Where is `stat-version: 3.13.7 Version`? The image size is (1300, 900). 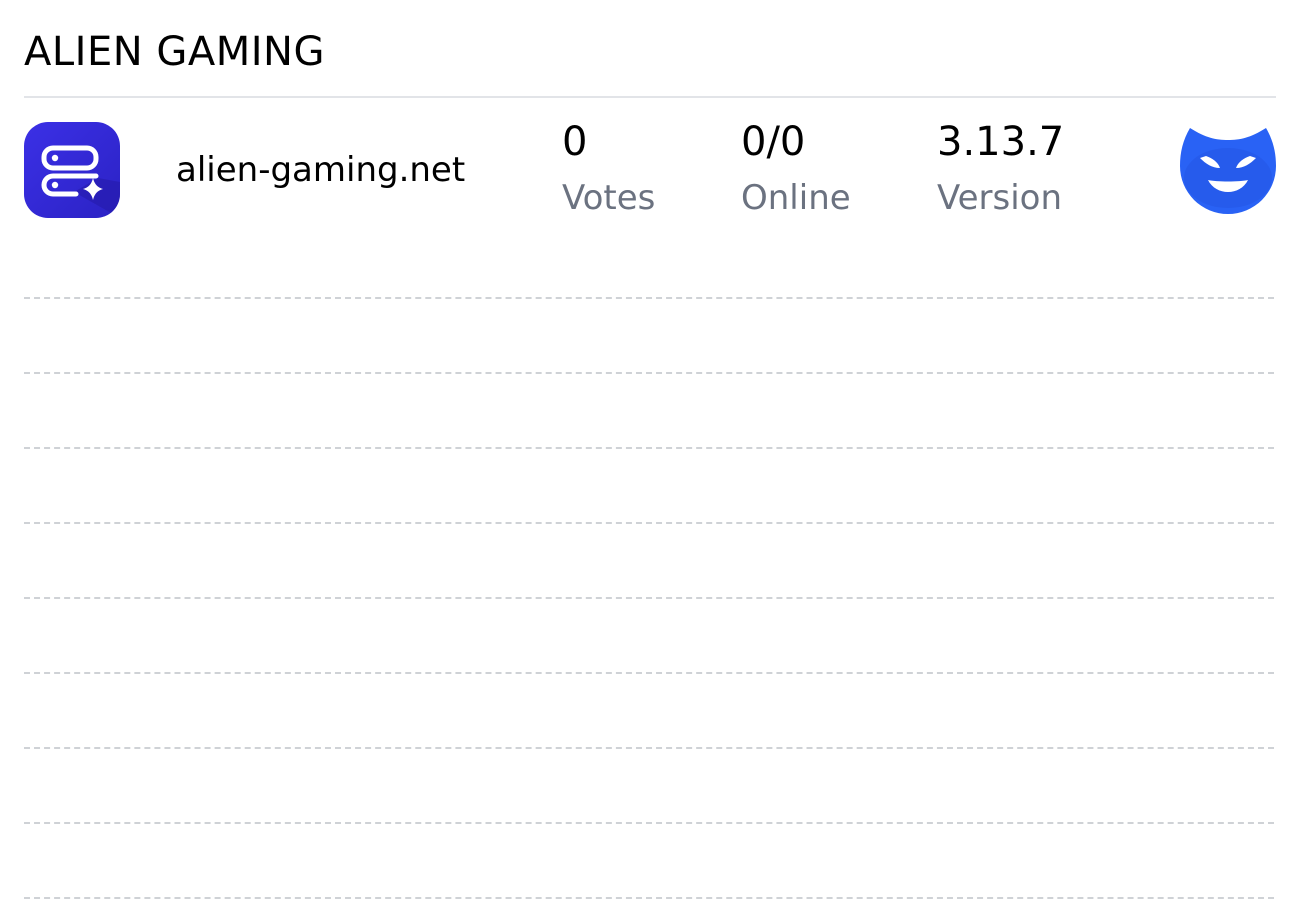 stat-version: 3.13.7 Version is located at coordinates (1000, 170).